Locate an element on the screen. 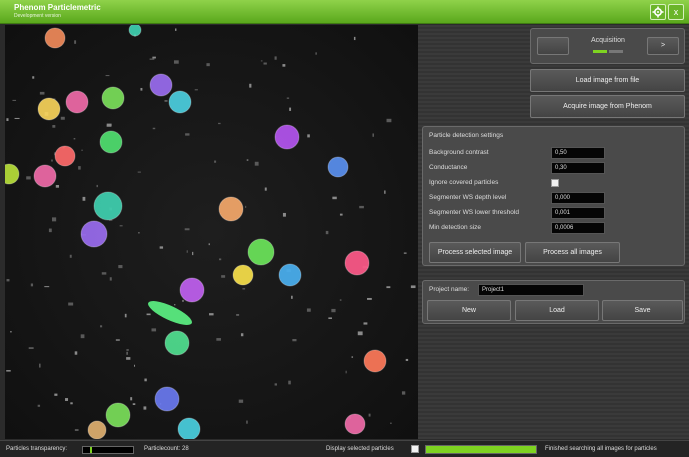 The image size is (689, 457). ignore-covered-label: Ignore covered particles is located at coordinates (464, 182).